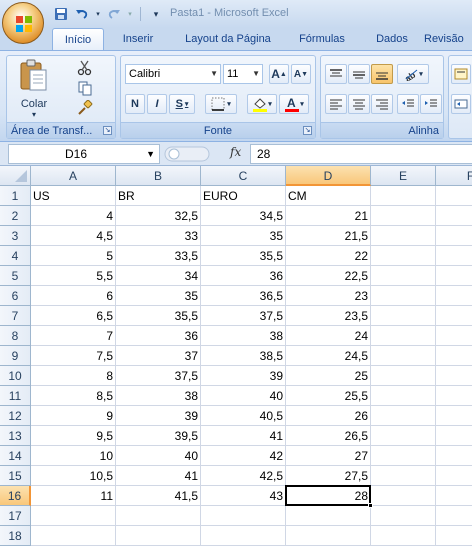 Image resolution: width=472 pixels, height=554 pixels. I want to click on cell-f18, so click(454, 536).